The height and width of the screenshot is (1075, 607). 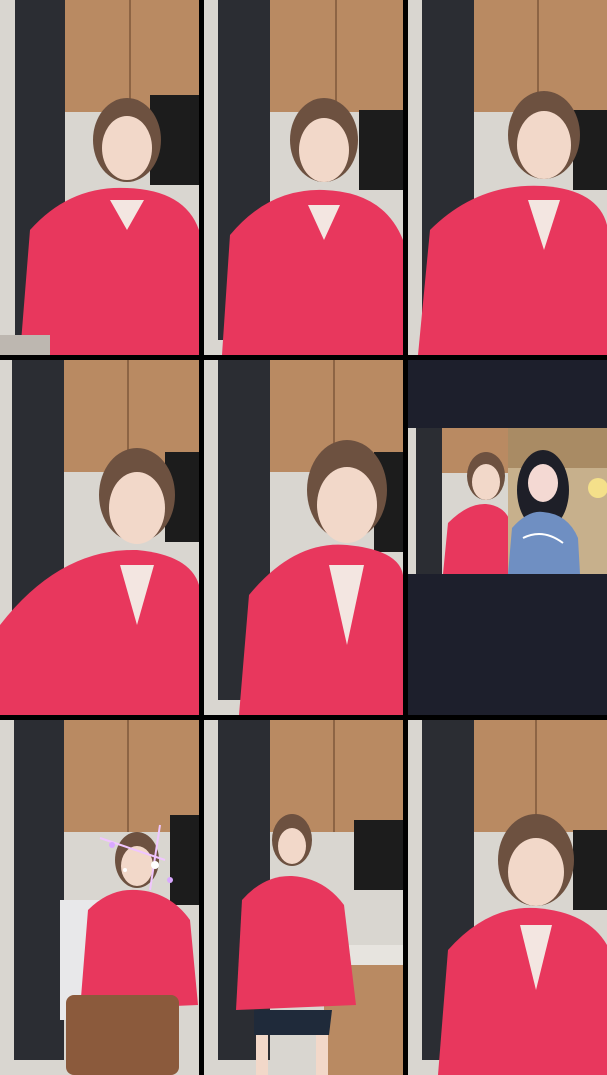 I want to click on guest-tile-r2c3, so click(x=507, y=537).